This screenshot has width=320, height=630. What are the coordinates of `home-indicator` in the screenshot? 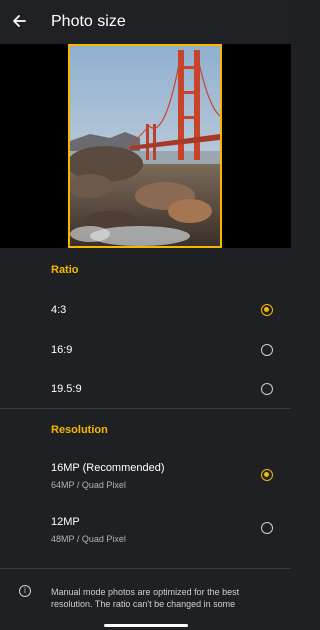 It's located at (146, 625).